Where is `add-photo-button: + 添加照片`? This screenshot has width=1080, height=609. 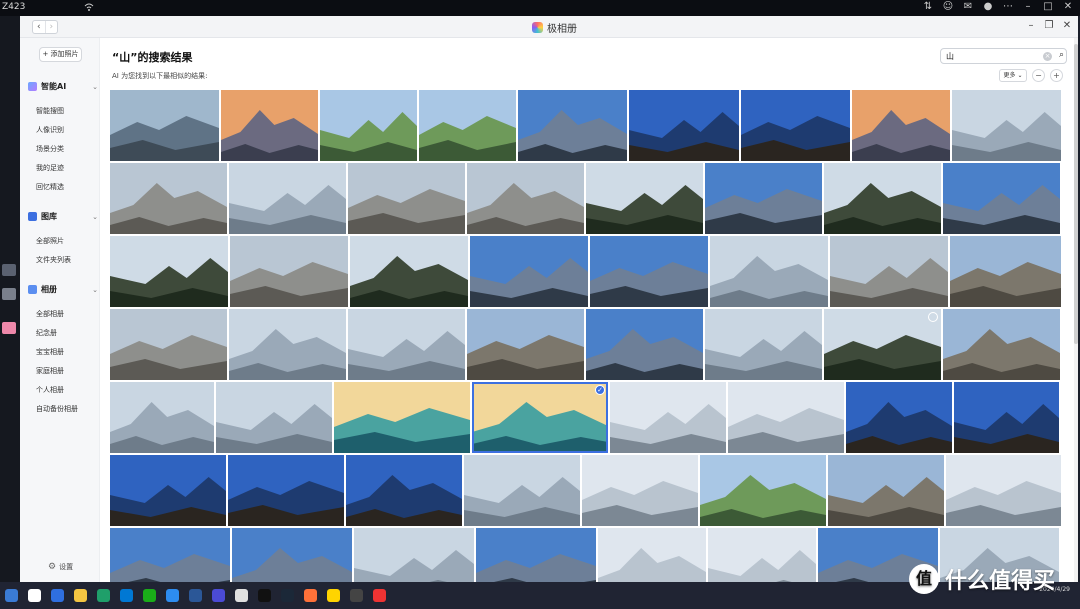 add-photo-button: + 添加照片 is located at coordinates (60, 54).